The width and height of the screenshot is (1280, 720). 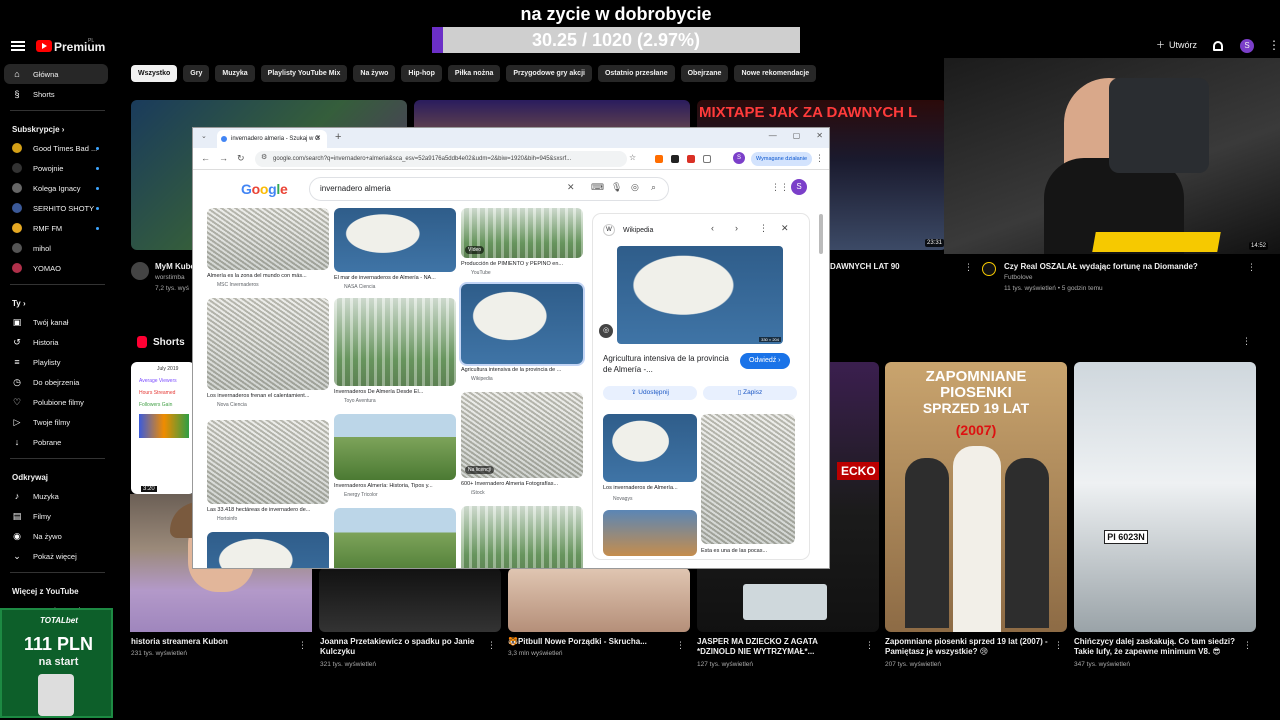 I want to click on preview-image: 330 × 204, so click(x=700, y=295).